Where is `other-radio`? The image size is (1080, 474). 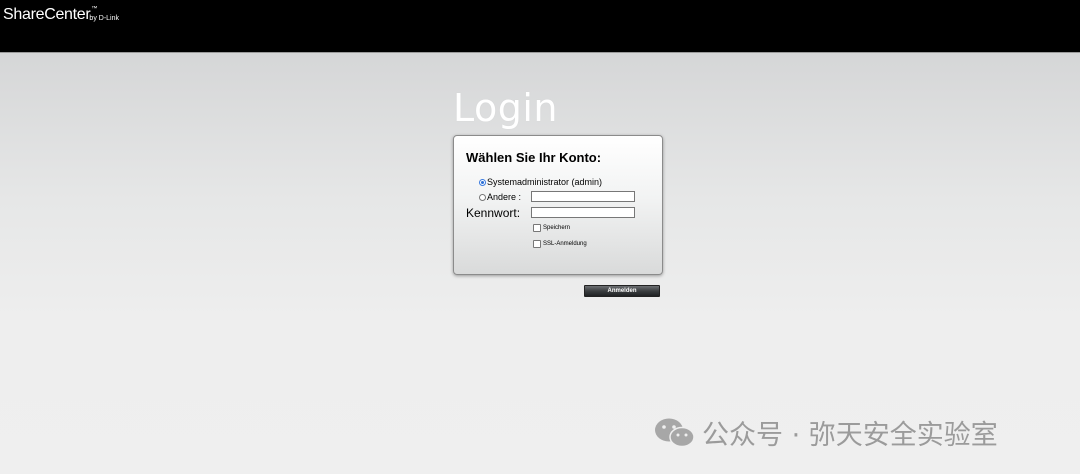 other-radio is located at coordinates (482, 197).